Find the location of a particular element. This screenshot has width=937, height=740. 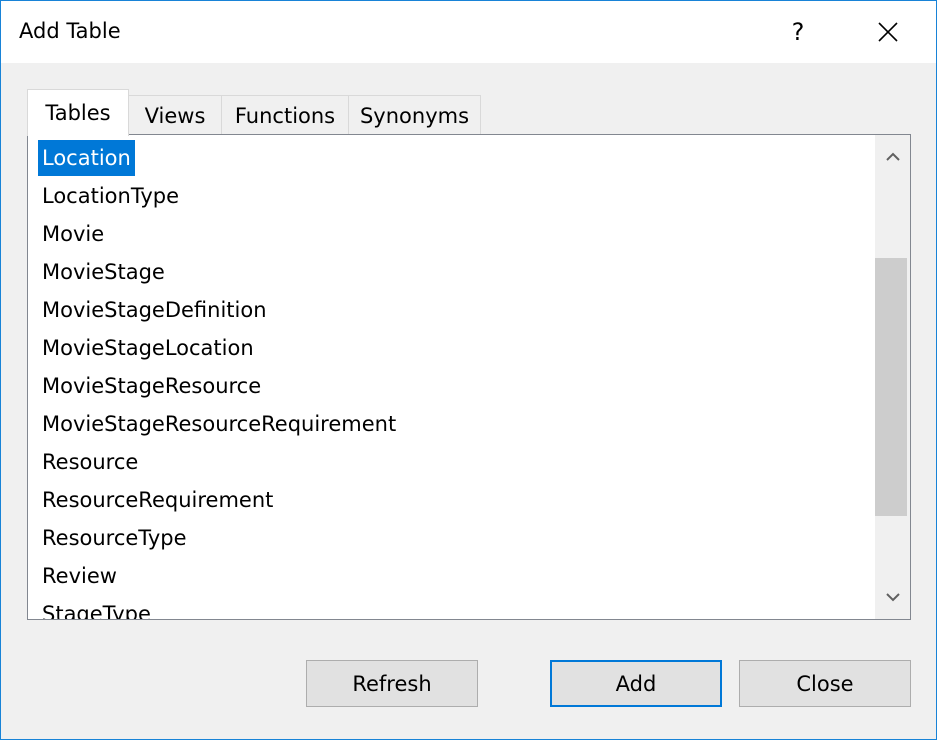

help-icon: ? is located at coordinates (798, 32).